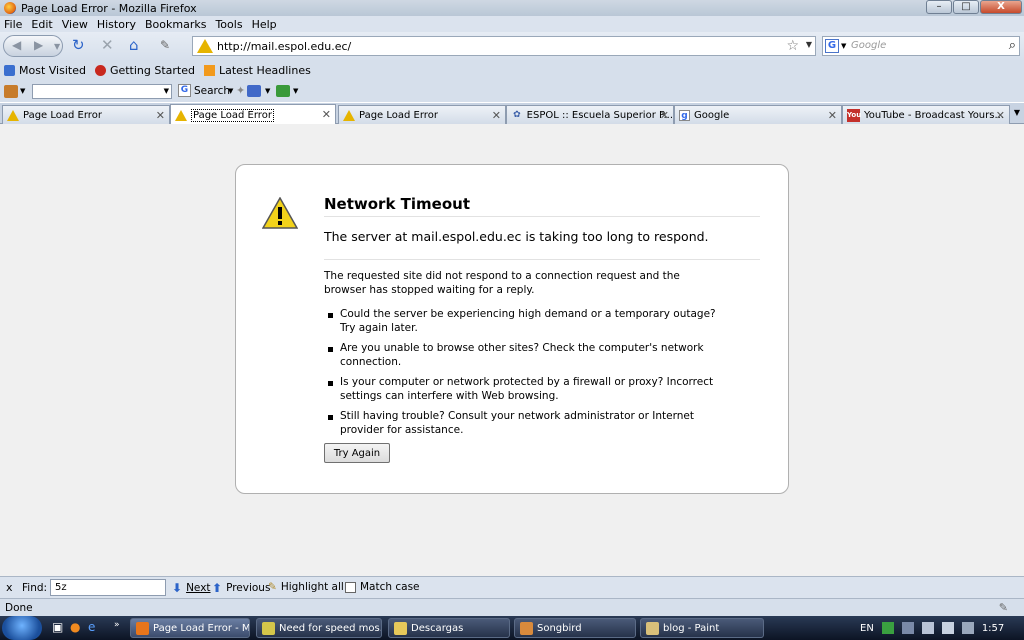 The image size is (1024, 640). I want to click on network-icon, so click(927, 628).